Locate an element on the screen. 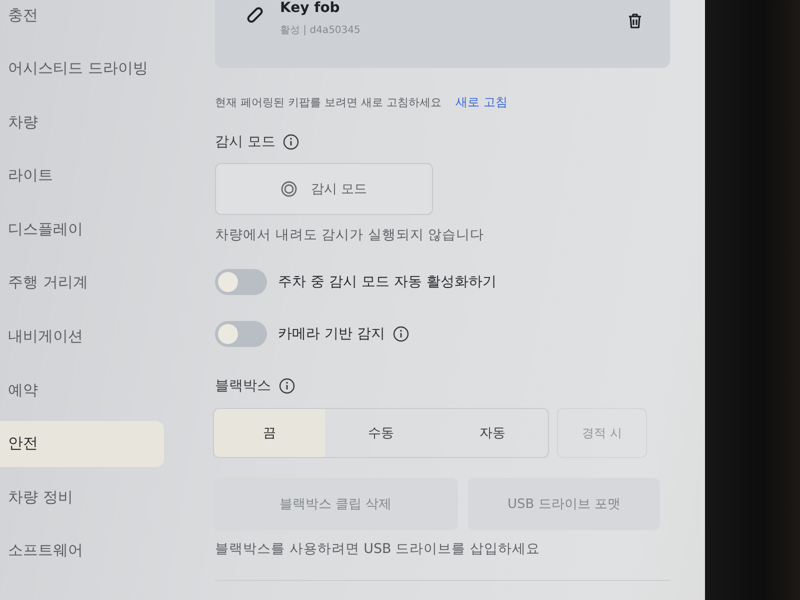 This screenshot has height=600, width=800. sidebar-item: 내비게이션 is located at coordinates (82, 337).